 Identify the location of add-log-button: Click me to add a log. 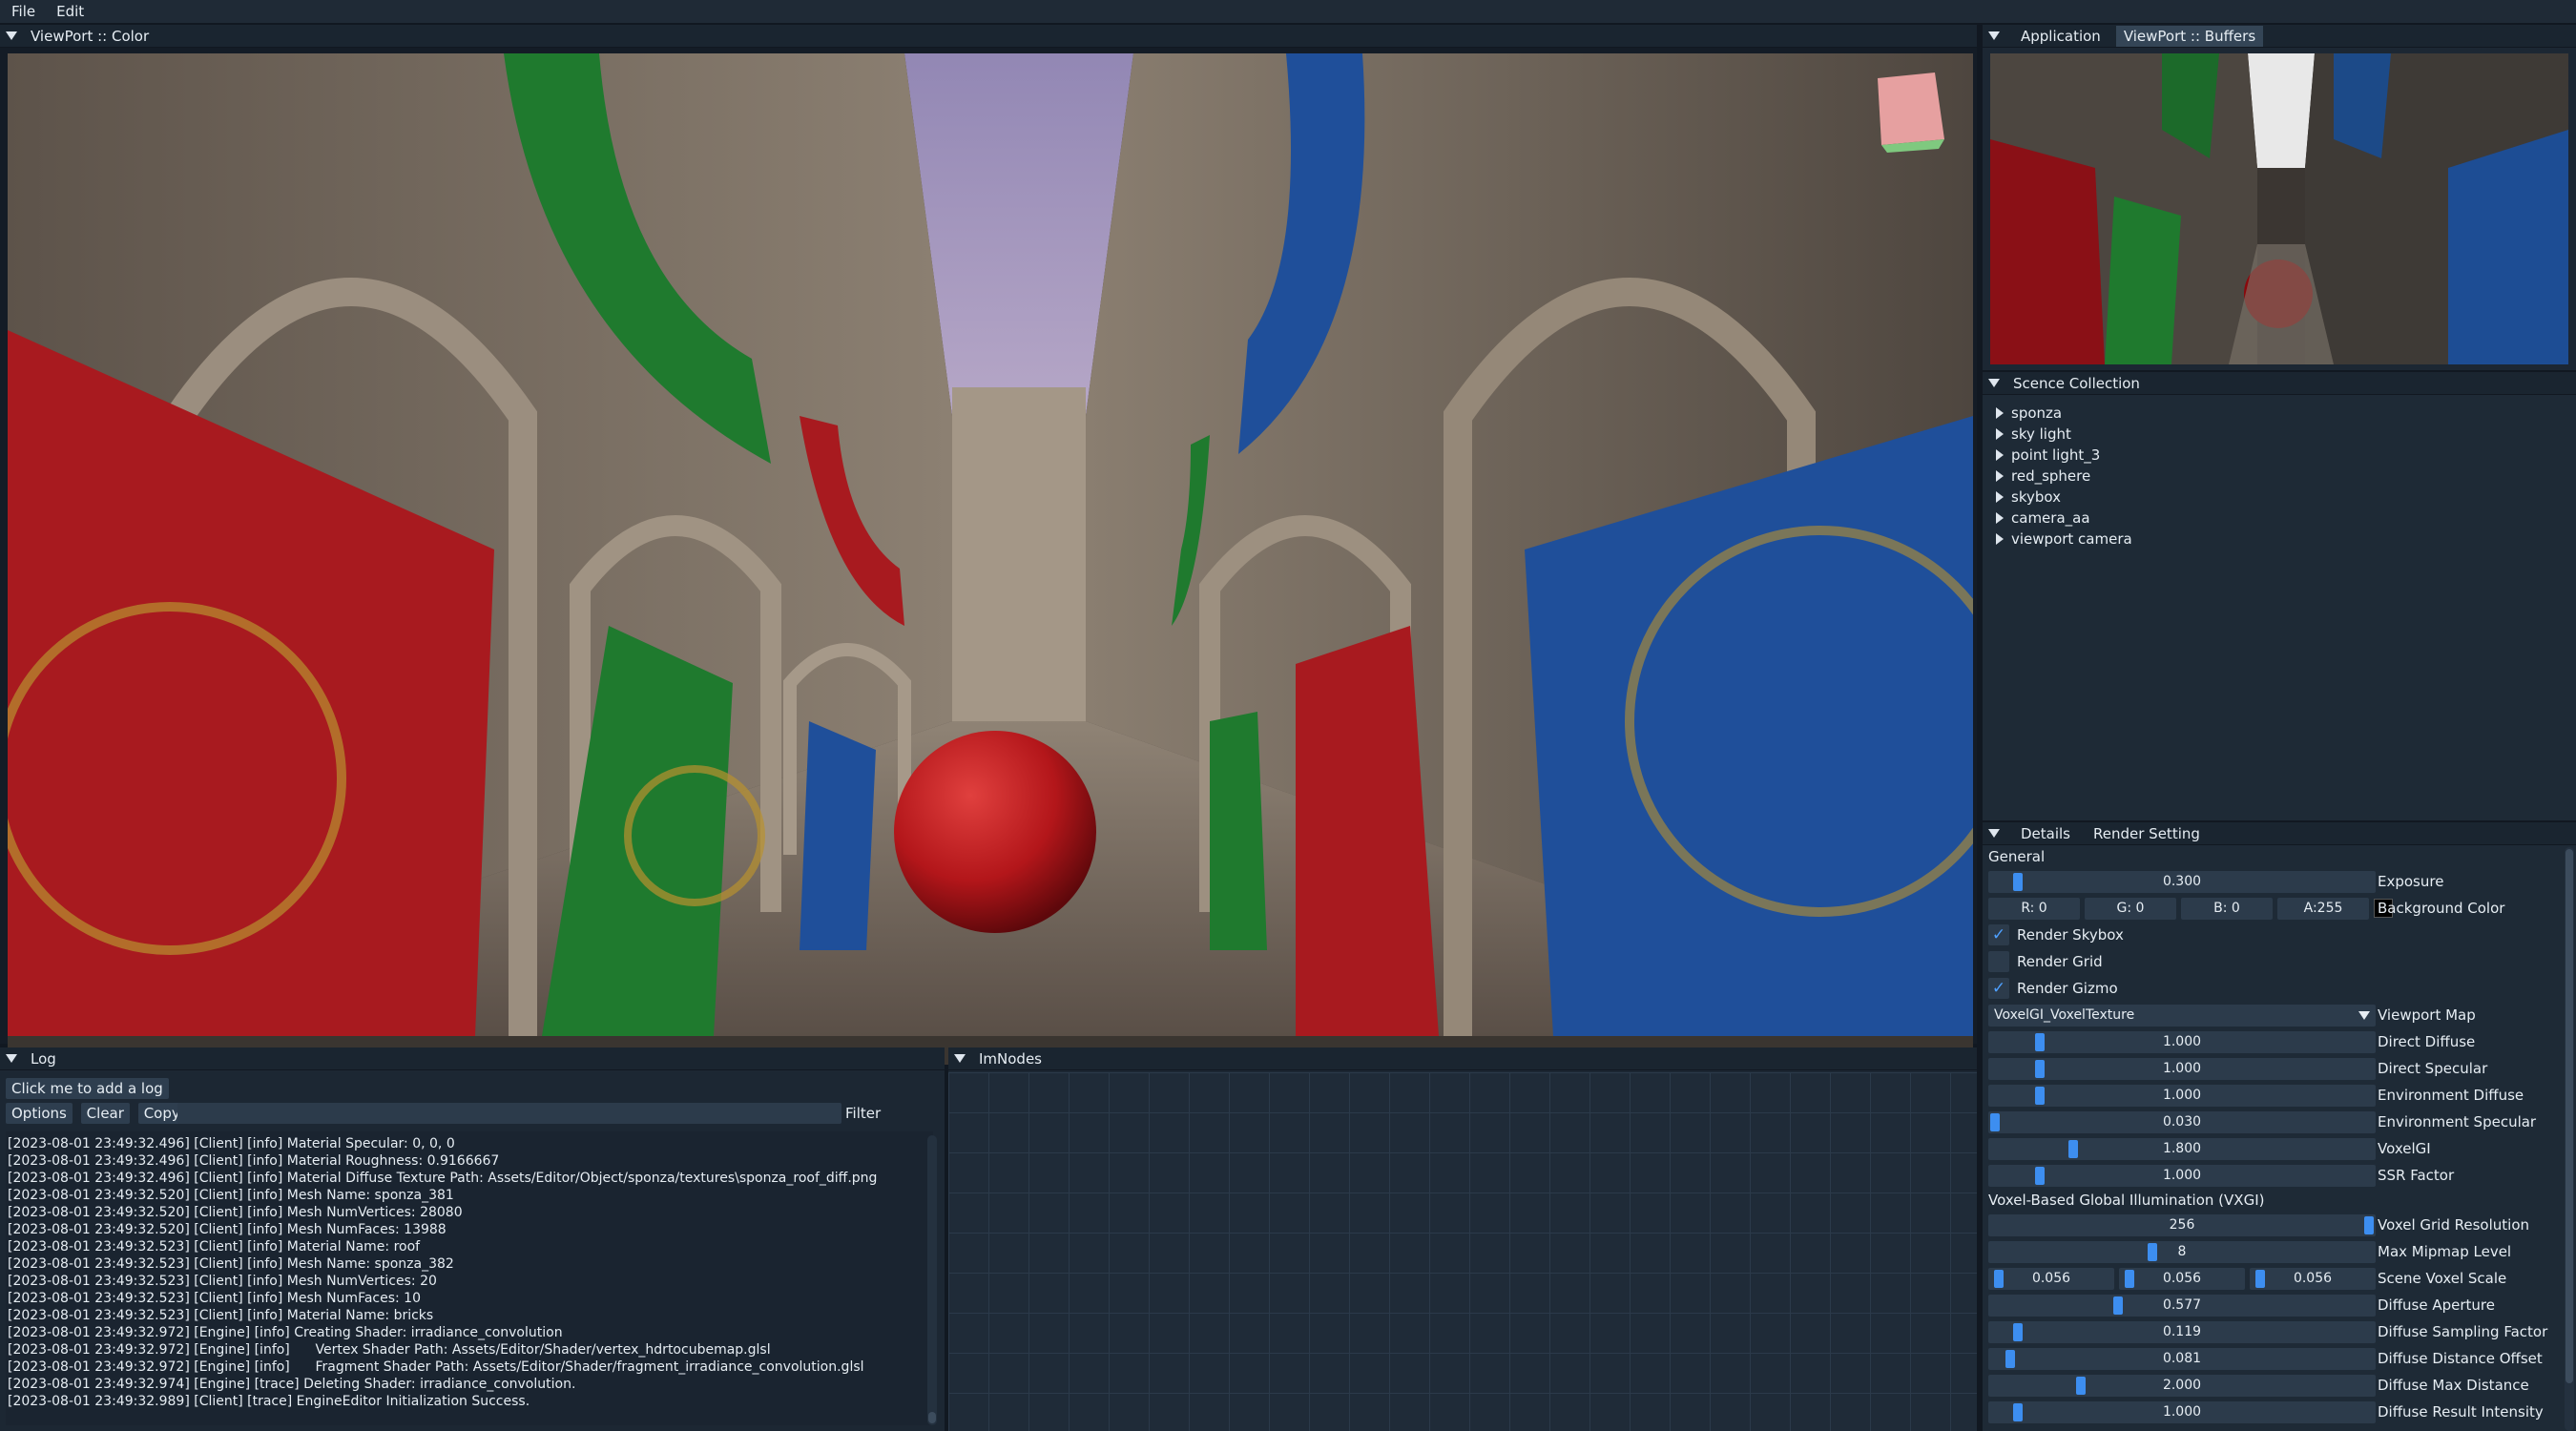
(87, 1088).